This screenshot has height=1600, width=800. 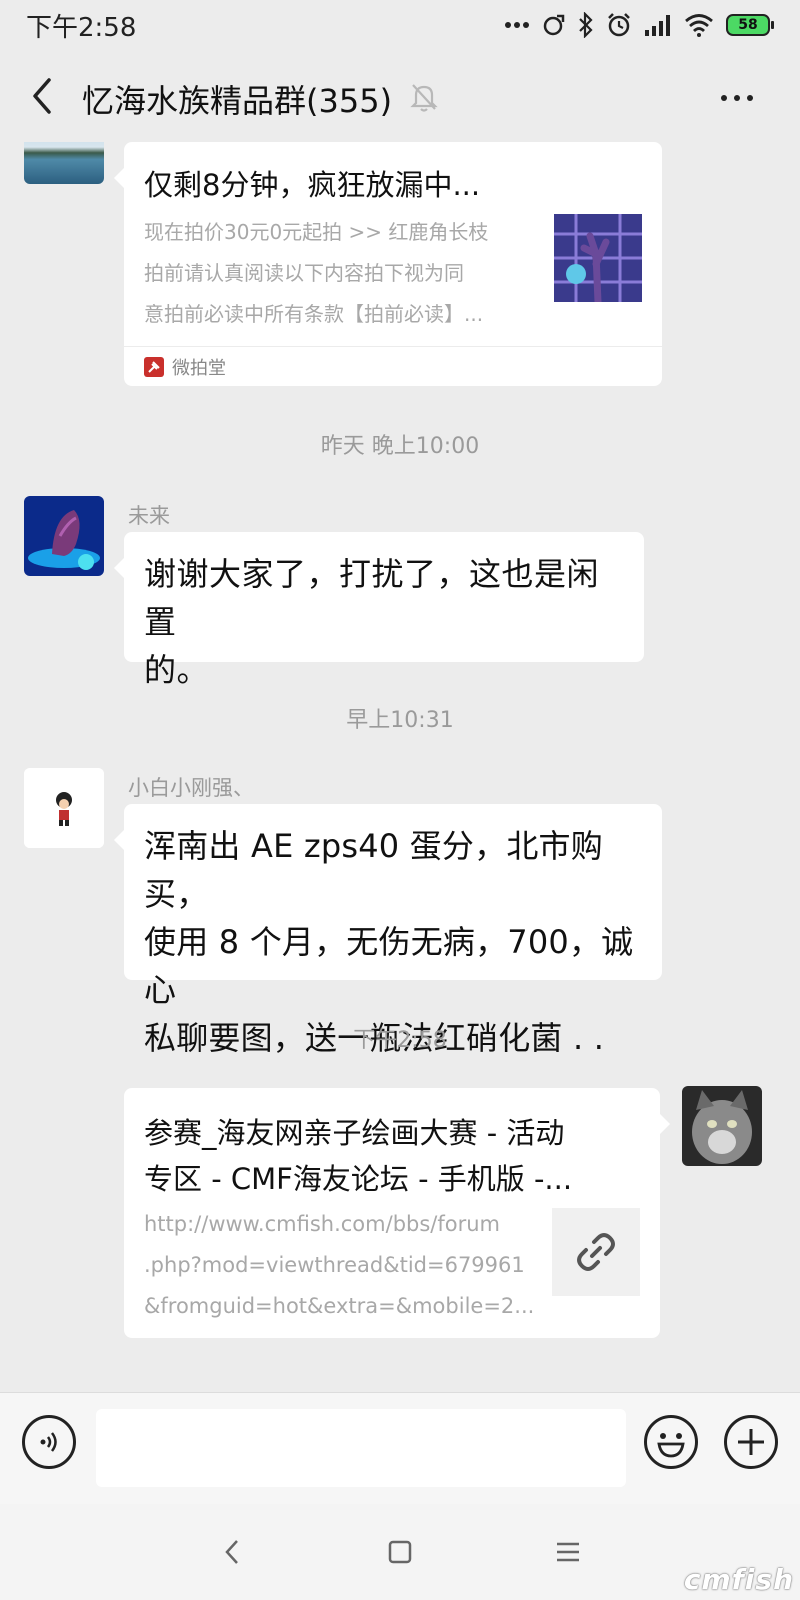 What do you see at coordinates (361, 1448) in the screenshot?
I see `message-input` at bounding box center [361, 1448].